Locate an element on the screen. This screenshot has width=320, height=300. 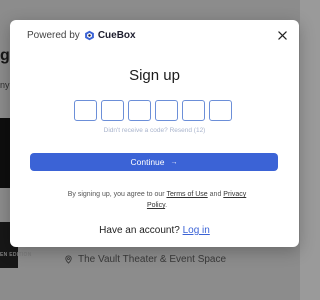
close-button is located at coordinates (282, 35).